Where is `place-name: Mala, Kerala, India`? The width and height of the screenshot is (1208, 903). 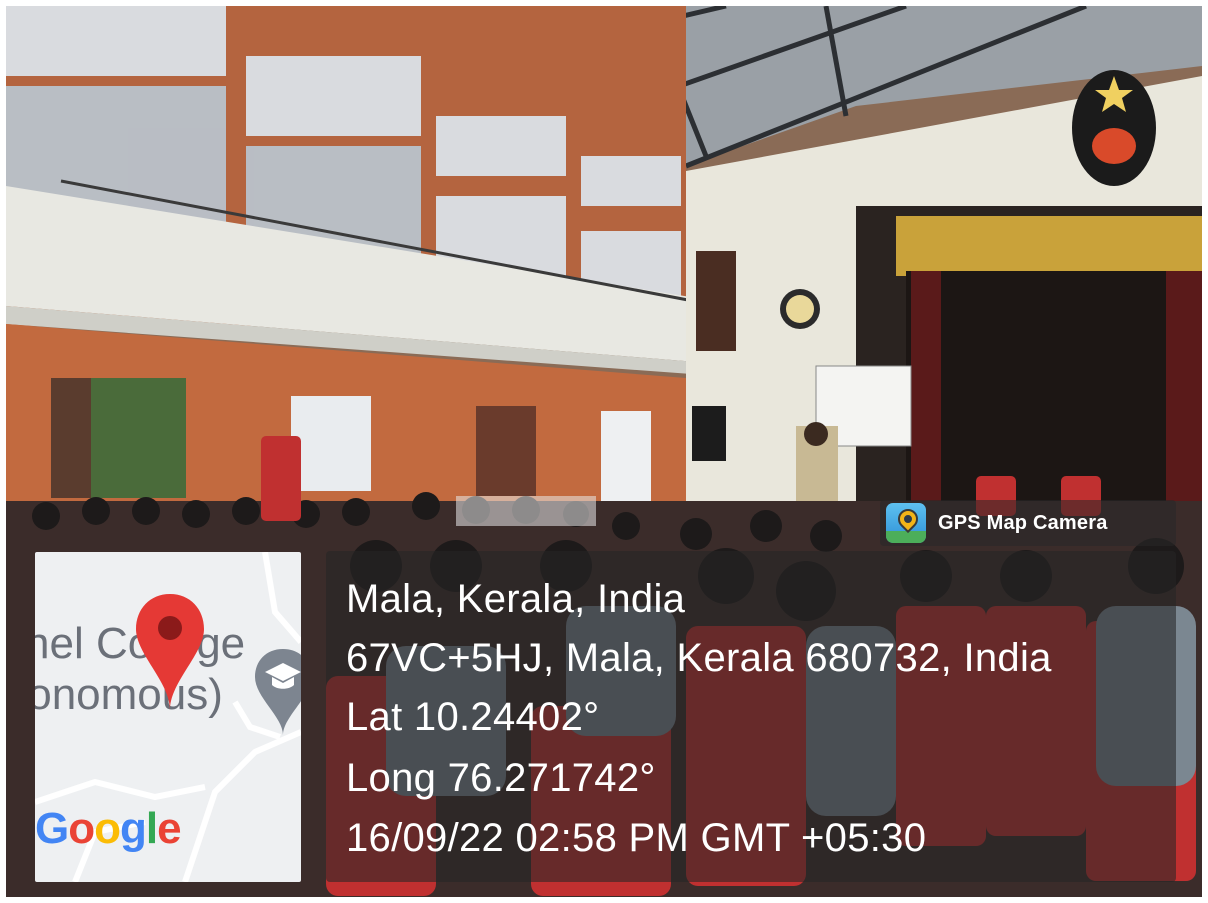 place-name: Mala, Kerala, India is located at coordinates (516, 599).